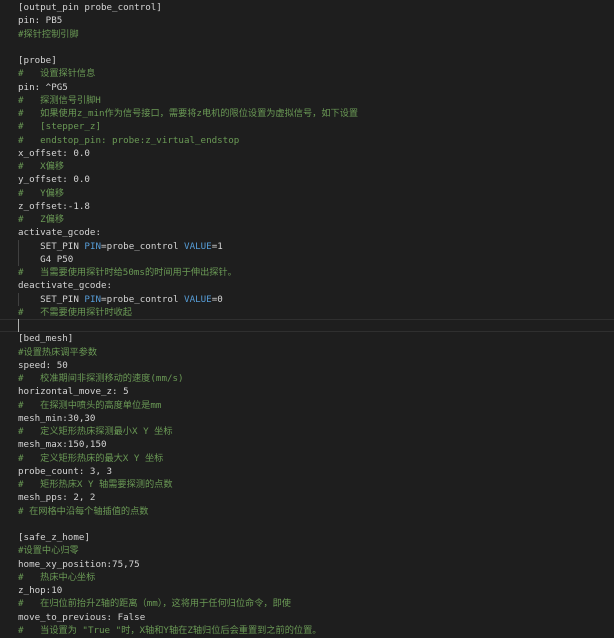 Image resolution: width=614 pixels, height=638 pixels. I want to click on code-line: probe_count: 3, 3, so click(65, 471).